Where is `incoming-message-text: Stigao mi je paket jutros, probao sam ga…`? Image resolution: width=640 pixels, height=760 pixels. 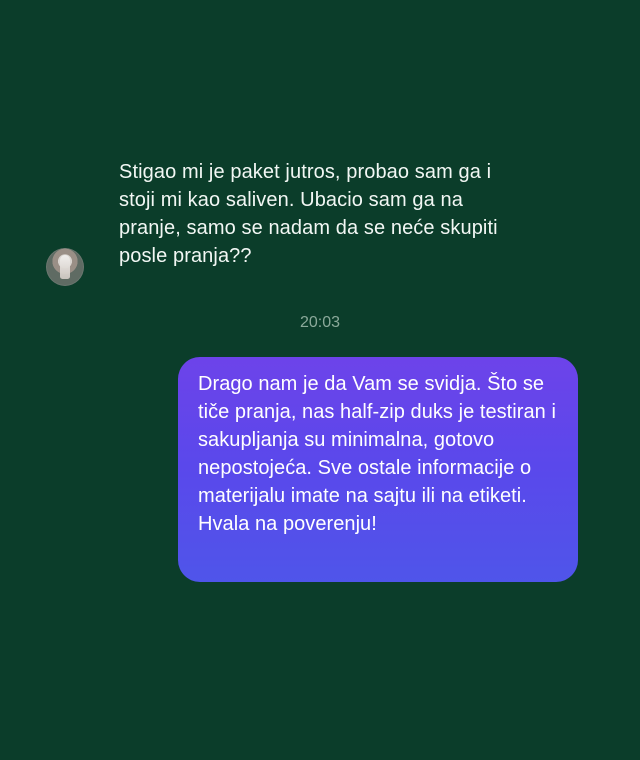 incoming-message-text: Stigao mi je paket jutros, probao sam ga… is located at coordinates (308, 214).